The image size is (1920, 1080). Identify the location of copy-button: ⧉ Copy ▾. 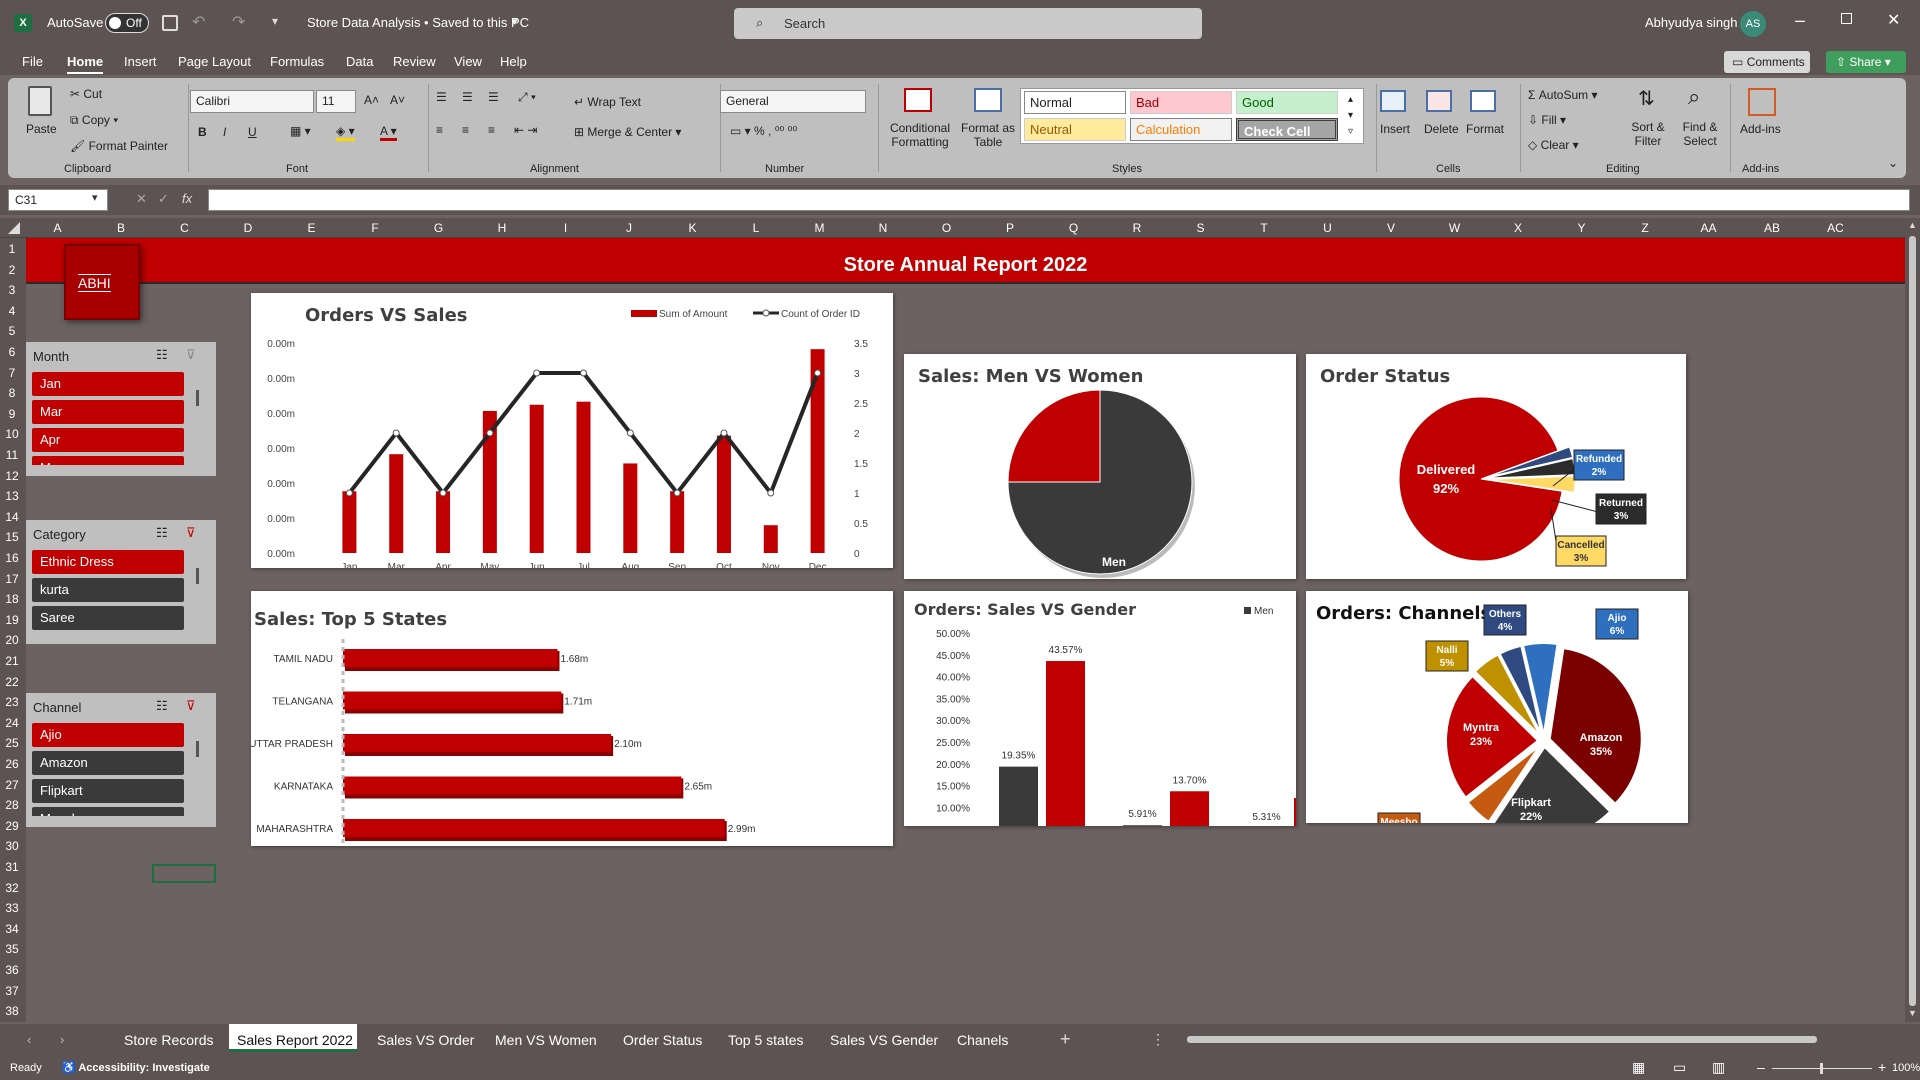
(94, 120).